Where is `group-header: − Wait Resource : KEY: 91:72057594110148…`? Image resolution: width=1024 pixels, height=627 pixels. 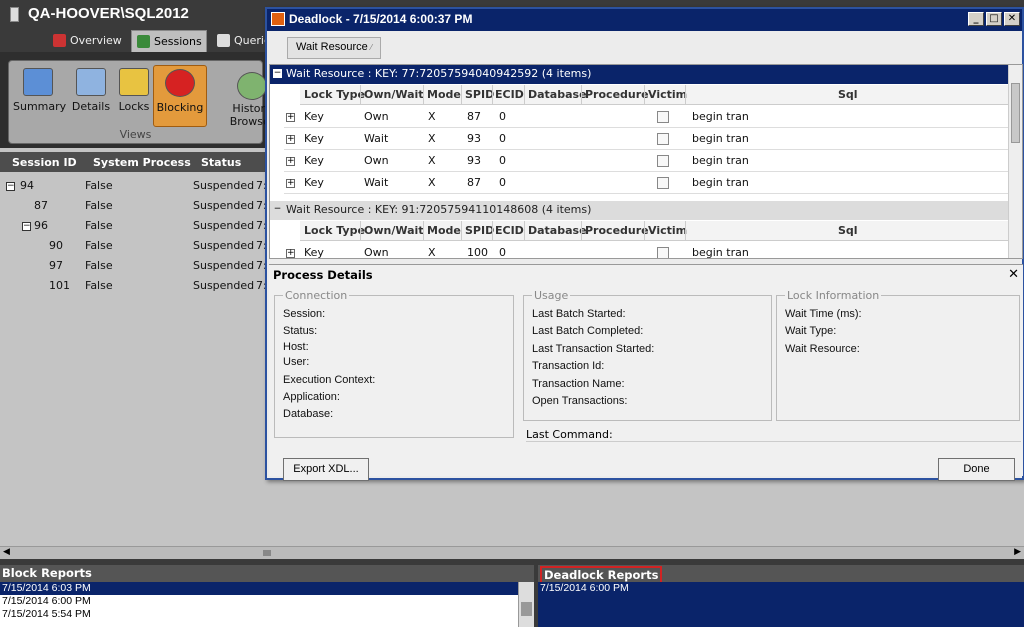
group-header: − Wait Resource : KEY: 91:72057594110148… is located at coordinates (640, 210).